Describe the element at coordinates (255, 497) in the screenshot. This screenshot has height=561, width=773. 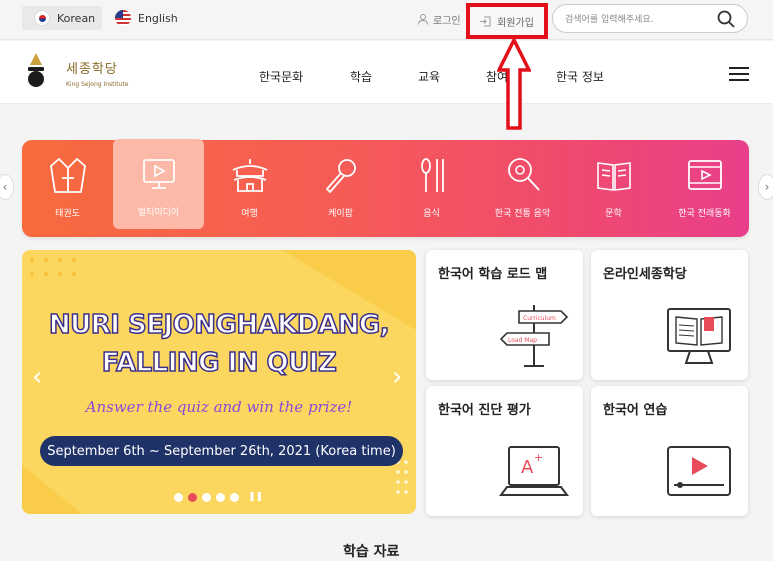
I see `pause-icon: ❚❚` at that location.